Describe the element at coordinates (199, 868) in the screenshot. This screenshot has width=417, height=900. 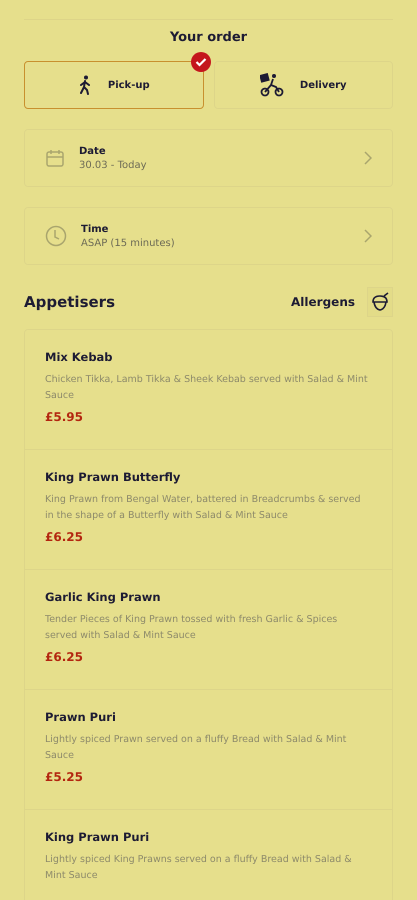
I see `item-description: Lightly spiced King Prawns served on a fluffy Bread with Salad & Mint Sauce` at that location.